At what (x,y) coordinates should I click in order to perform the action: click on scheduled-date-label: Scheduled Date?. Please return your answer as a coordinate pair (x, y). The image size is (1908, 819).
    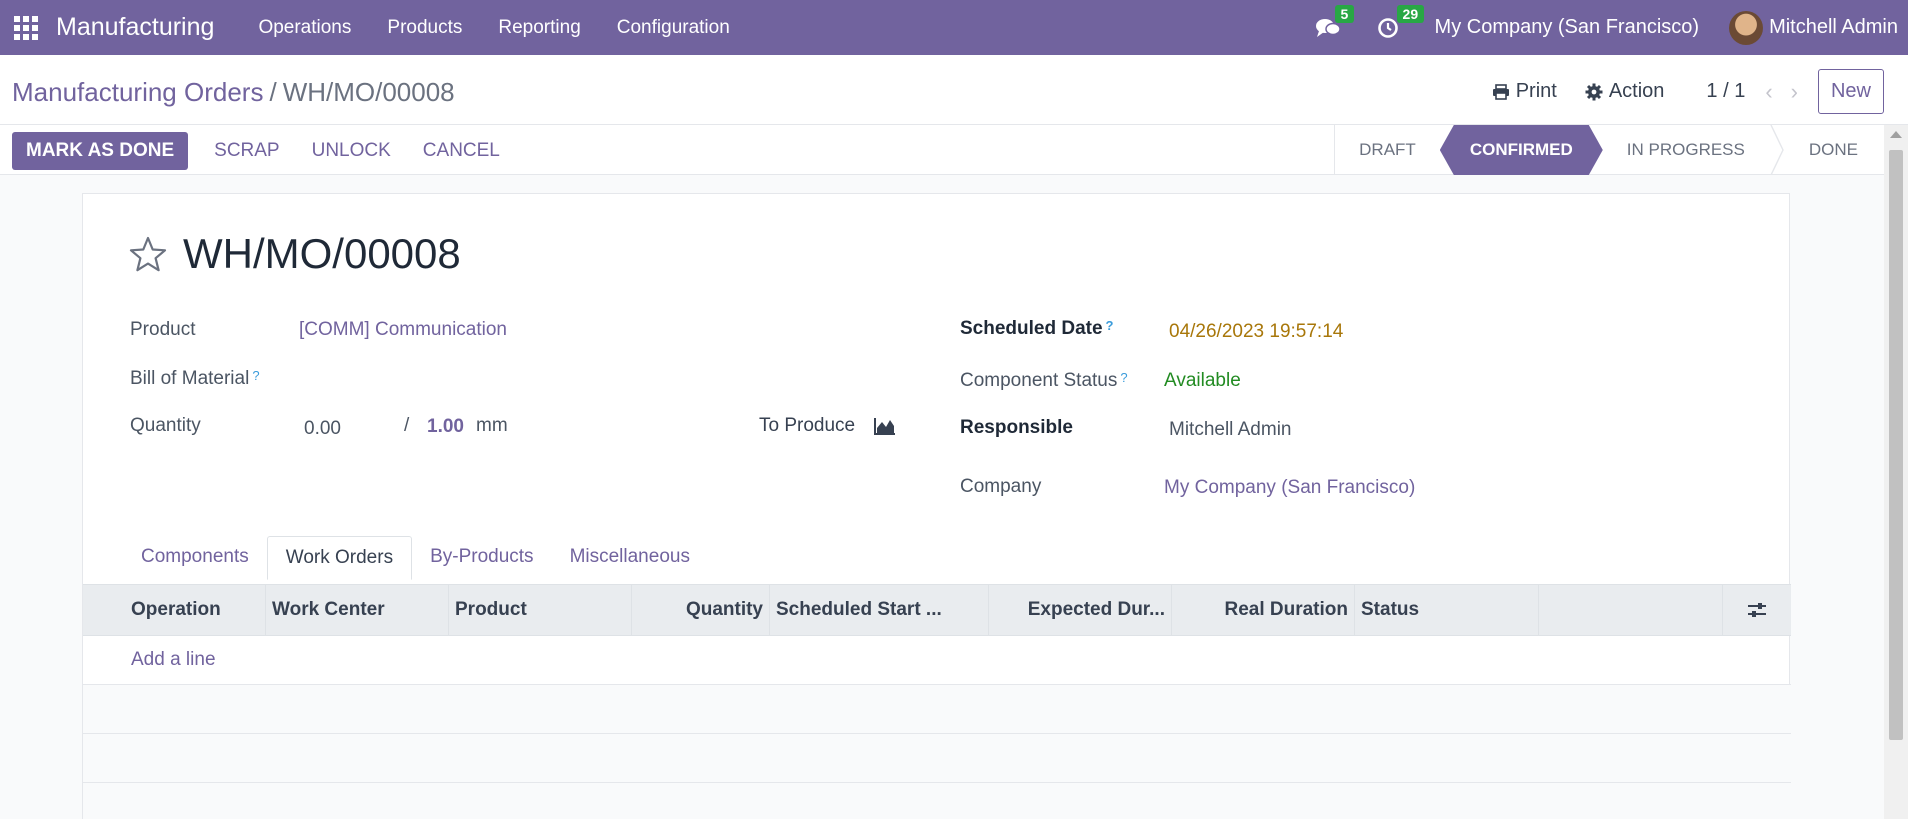
    Looking at the image, I should click on (1037, 329).